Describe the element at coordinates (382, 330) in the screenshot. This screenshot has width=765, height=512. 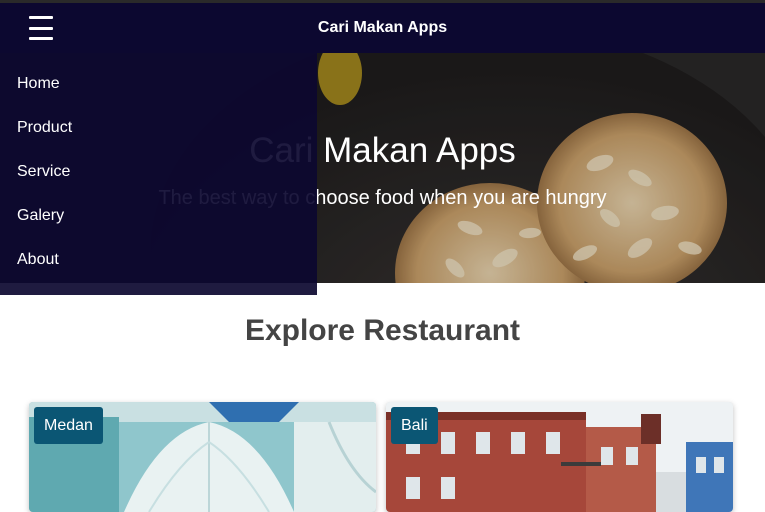
I see `explore-heading: Explore Restaurant` at that location.